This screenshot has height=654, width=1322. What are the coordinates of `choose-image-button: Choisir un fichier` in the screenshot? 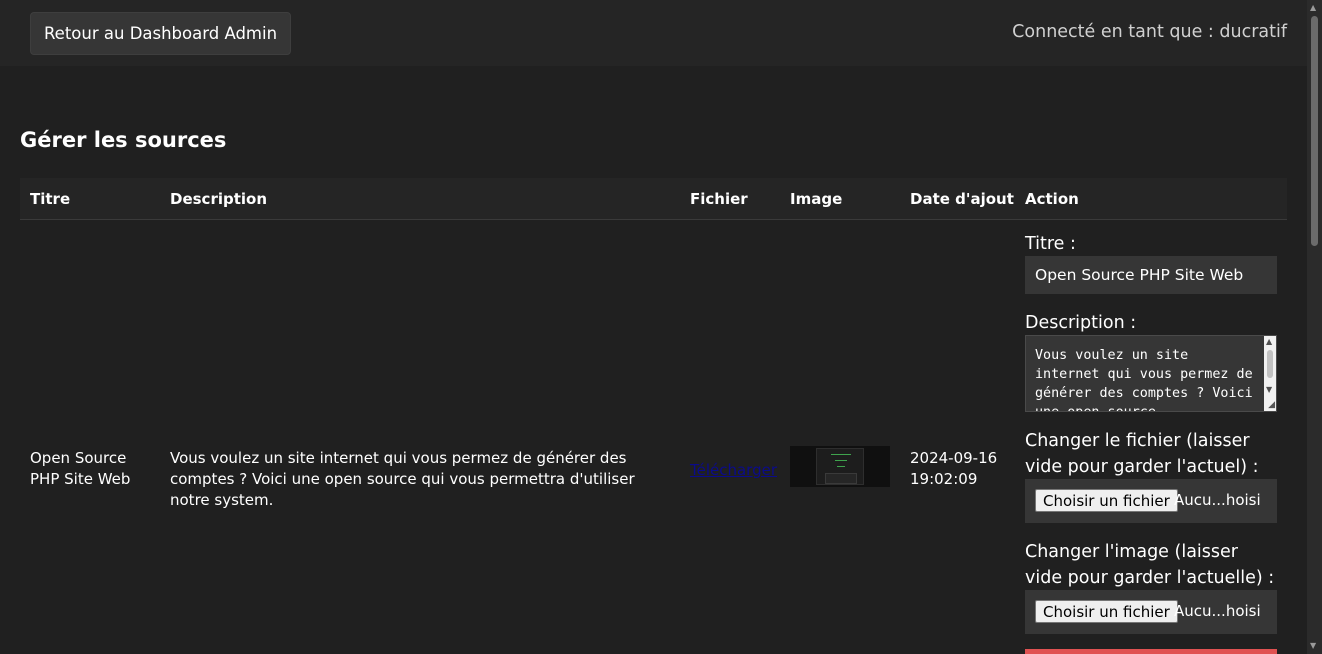 It's located at (1106, 611).